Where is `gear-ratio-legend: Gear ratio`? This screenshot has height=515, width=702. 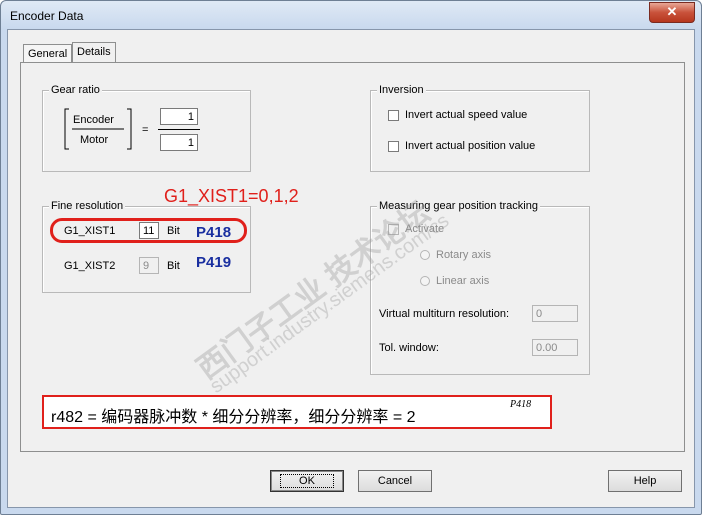
gear-ratio-legend: Gear ratio is located at coordinates (75, 90).